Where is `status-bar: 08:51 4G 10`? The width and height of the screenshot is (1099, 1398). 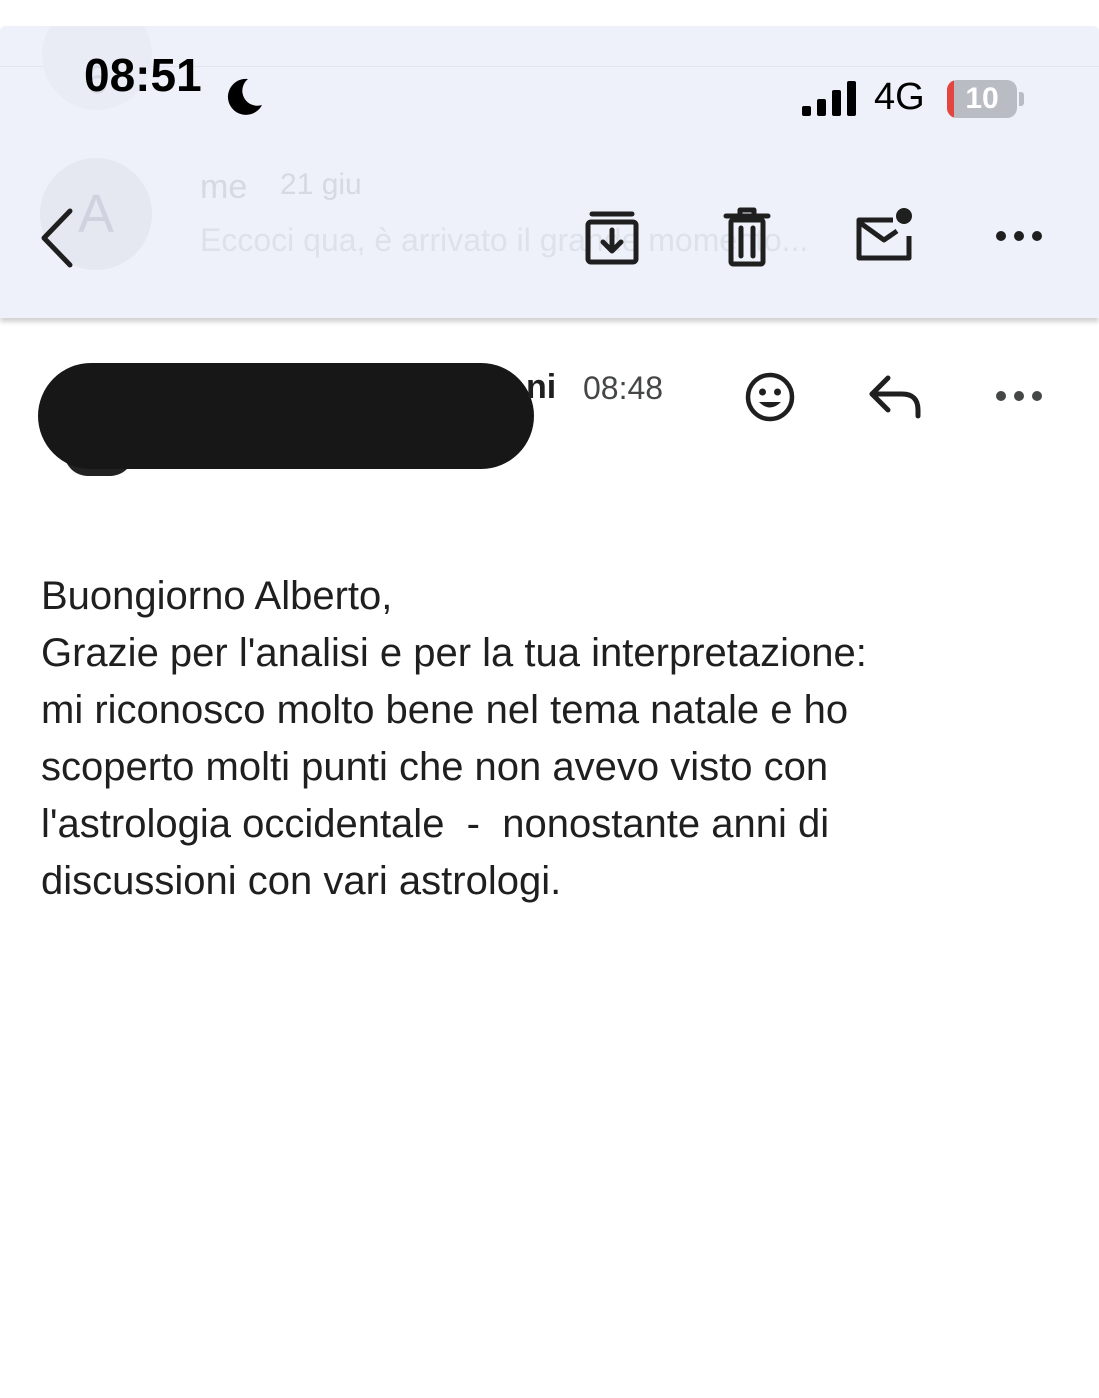
status-bar: 08:51 4G 10 is located at coordinates (549, 59).